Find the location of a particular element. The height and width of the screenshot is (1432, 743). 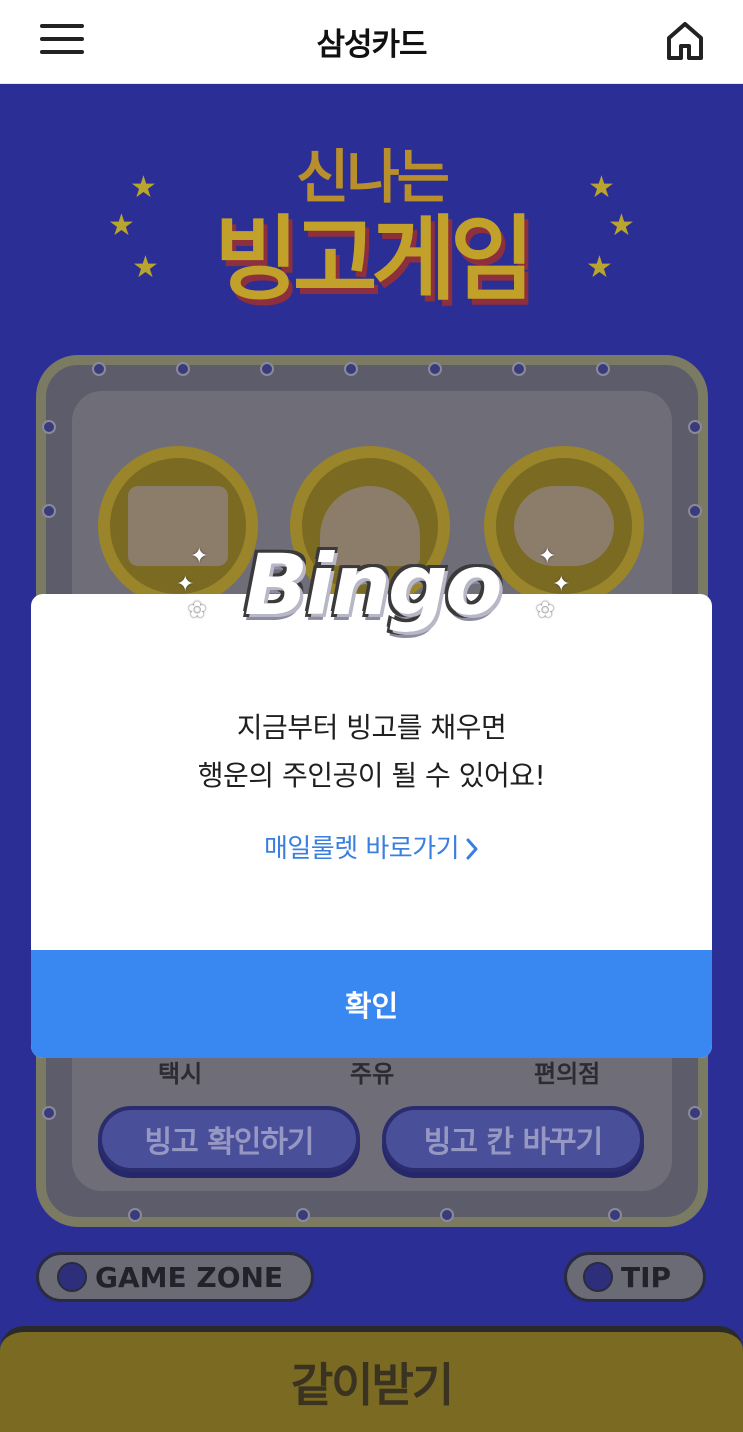

chevron-right-icon is located at coordinates (472, 849).